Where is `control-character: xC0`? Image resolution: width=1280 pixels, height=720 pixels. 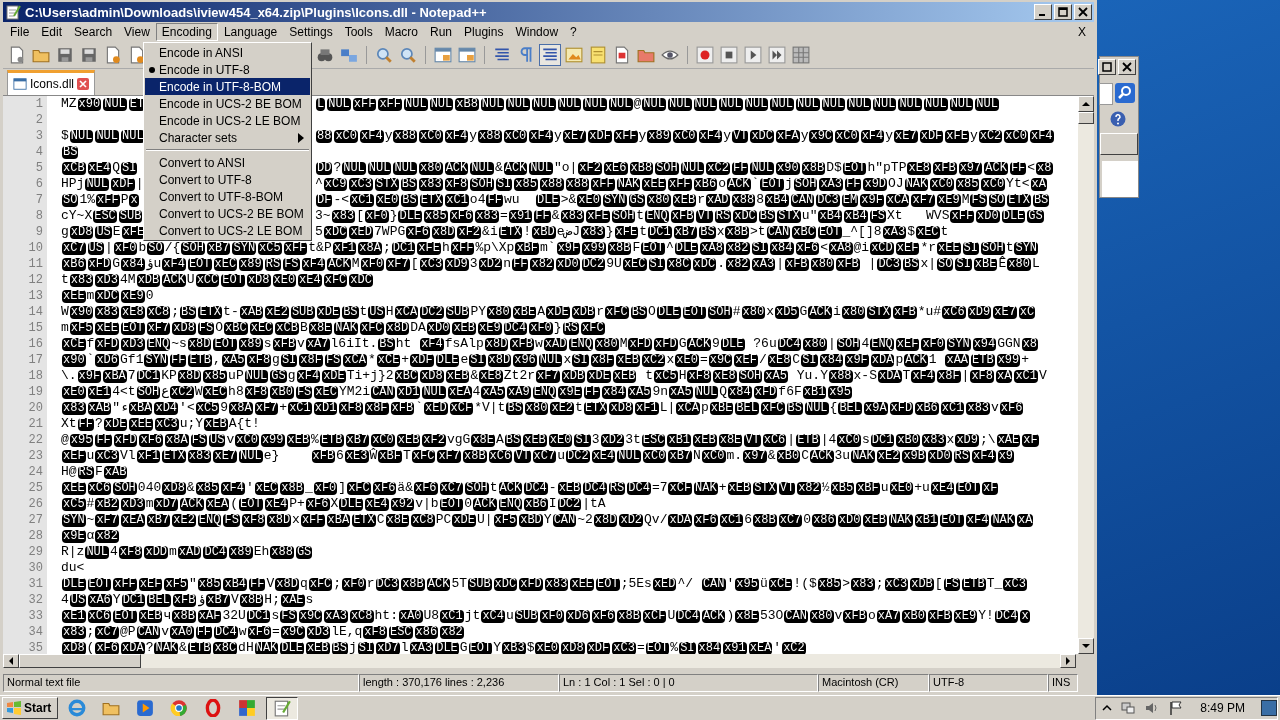 control-character: xC0 is located at coordinates (383, 440).